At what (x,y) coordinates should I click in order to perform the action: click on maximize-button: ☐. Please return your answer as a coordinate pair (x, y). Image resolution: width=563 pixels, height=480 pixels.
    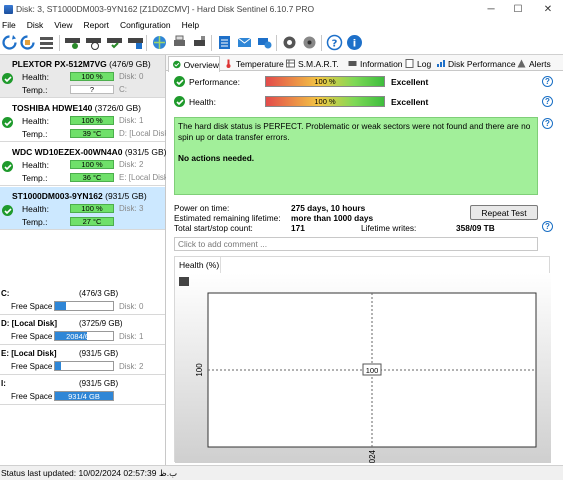
    Looking at the image, I should click on (518, 9).